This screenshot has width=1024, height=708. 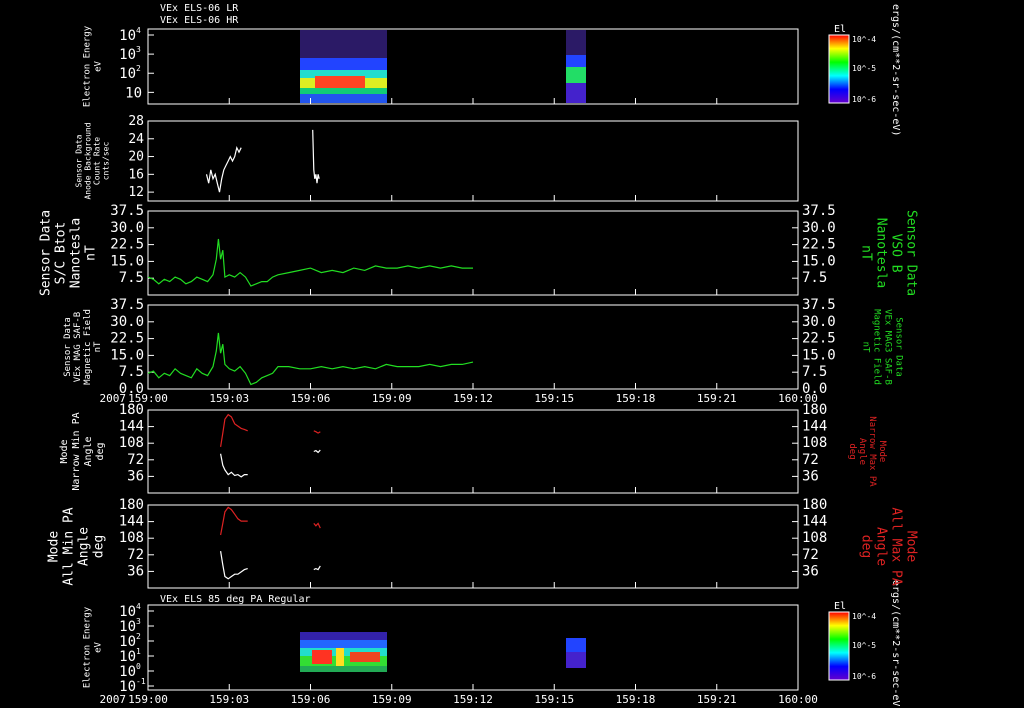 What do you see at coordinates (113, 699) in the screenshot?
I see `panel7-xaxis-label: 2007` at bounding box center [113, 699].